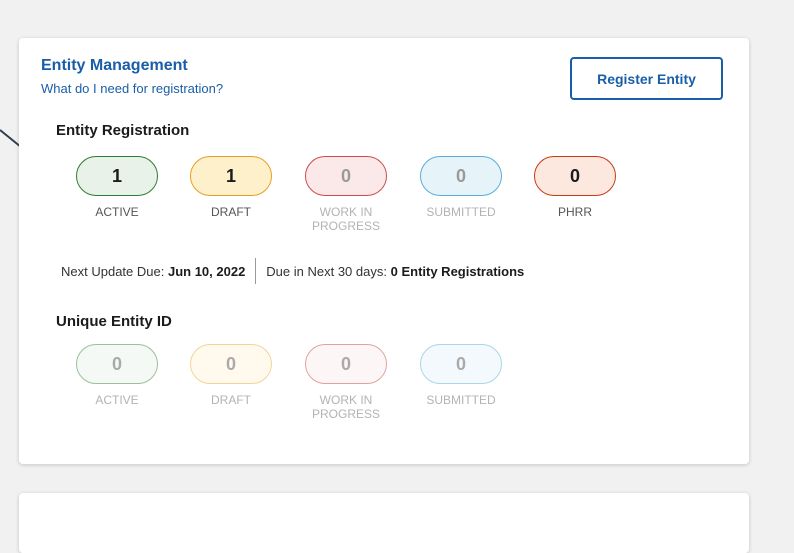 This screenshot has height=553, width=794. Describe the element at coordinates (384, 523) in the screenshot. I see `next-card` at that location.